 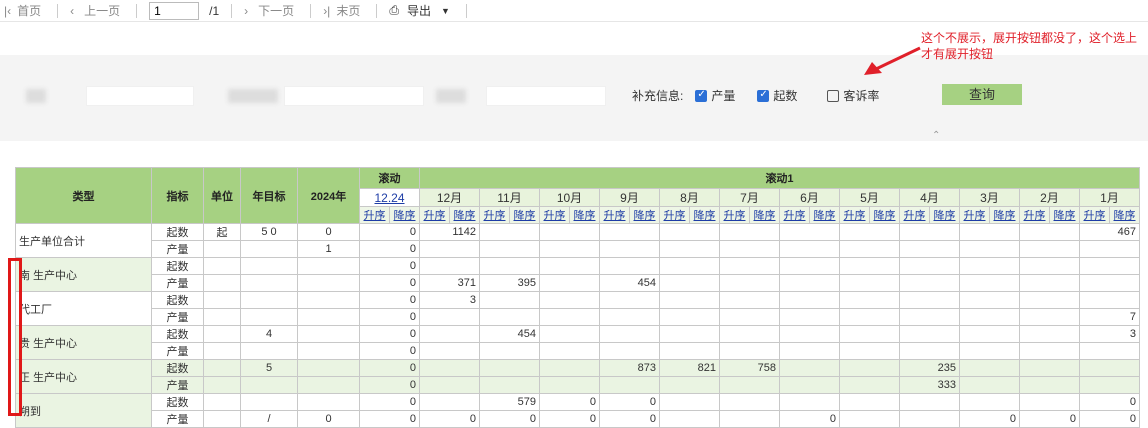 What do you see at coordinates (509, 402) in the screenshot?
I see `month-value-cell: 579` at bounding box center [509, 402].